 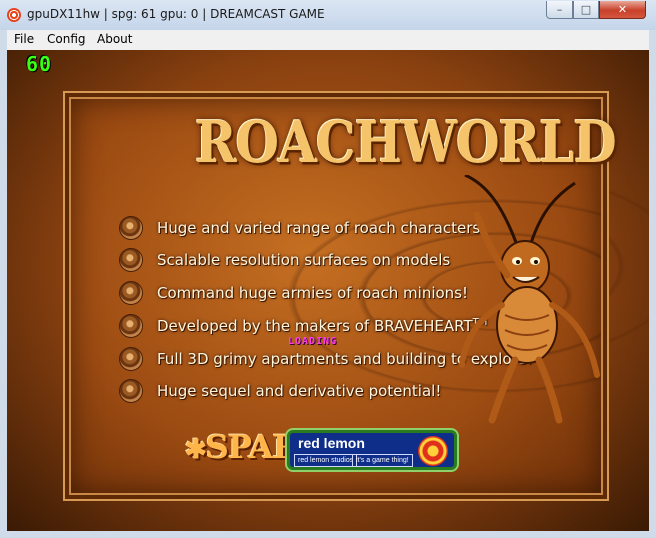 What do you see at coordinates (586, 10) in the screenshot?
I see `maximize-button: □` at bounding box center [586, 10].